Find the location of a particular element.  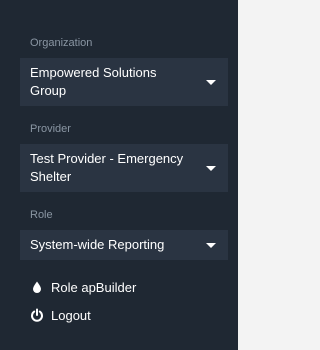

provider-label: Provider is located at coordinates (50, 129).